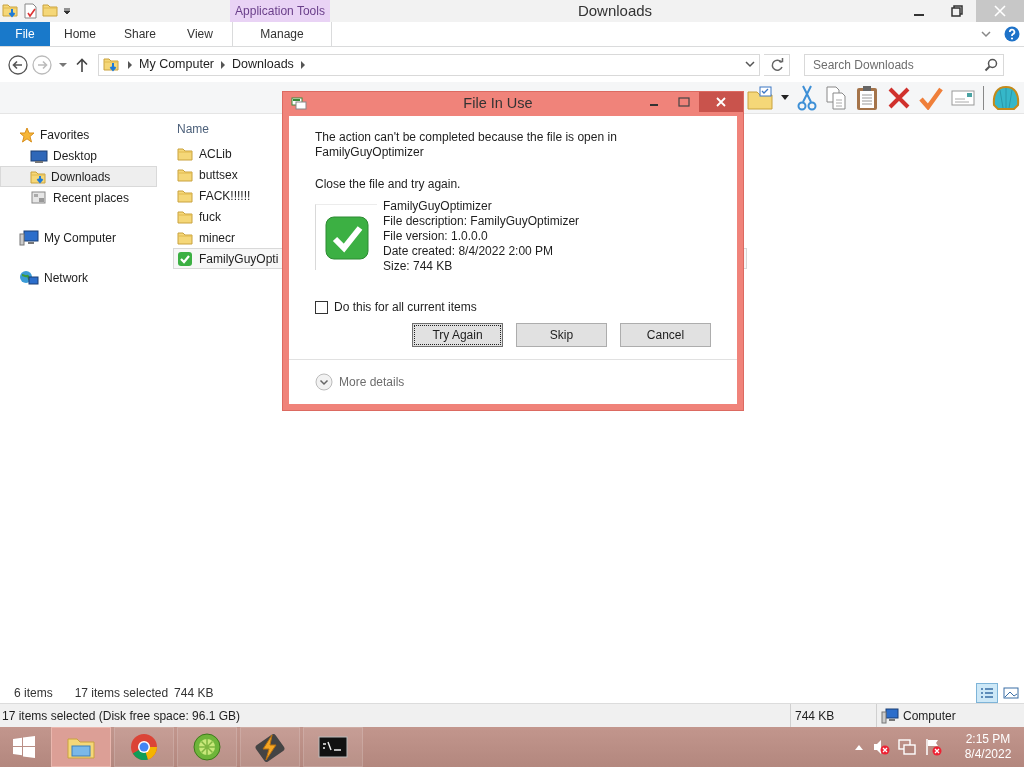 The height and width of the screenshot is (768, 1024). Describe the element at coordinates (280, 11) in the screenshot. I see `contextual-tab-group: Application Tools` at that location.